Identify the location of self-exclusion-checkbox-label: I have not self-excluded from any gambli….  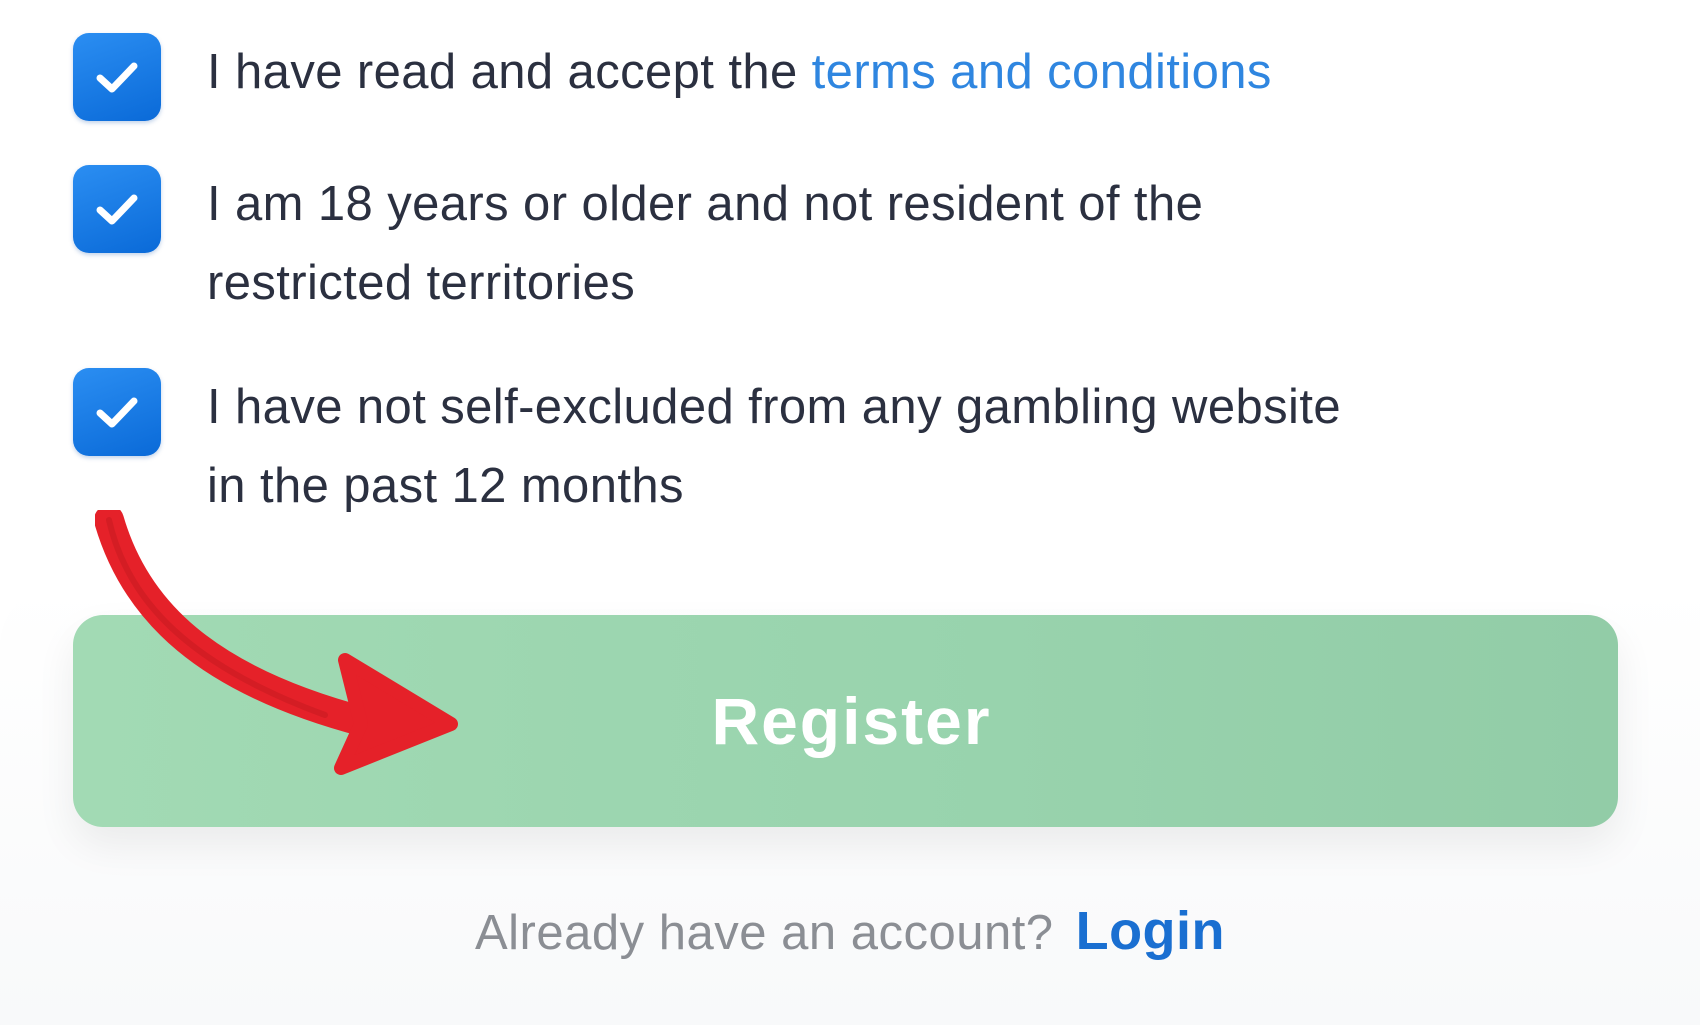
(774, 446).